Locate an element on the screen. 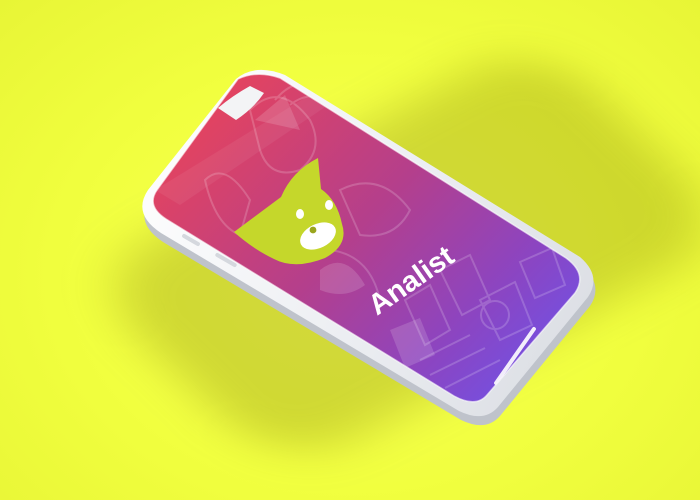 The height and width of the screenshot is (500, 700). status-time: 9:41 is located at coordinates (153, 164).